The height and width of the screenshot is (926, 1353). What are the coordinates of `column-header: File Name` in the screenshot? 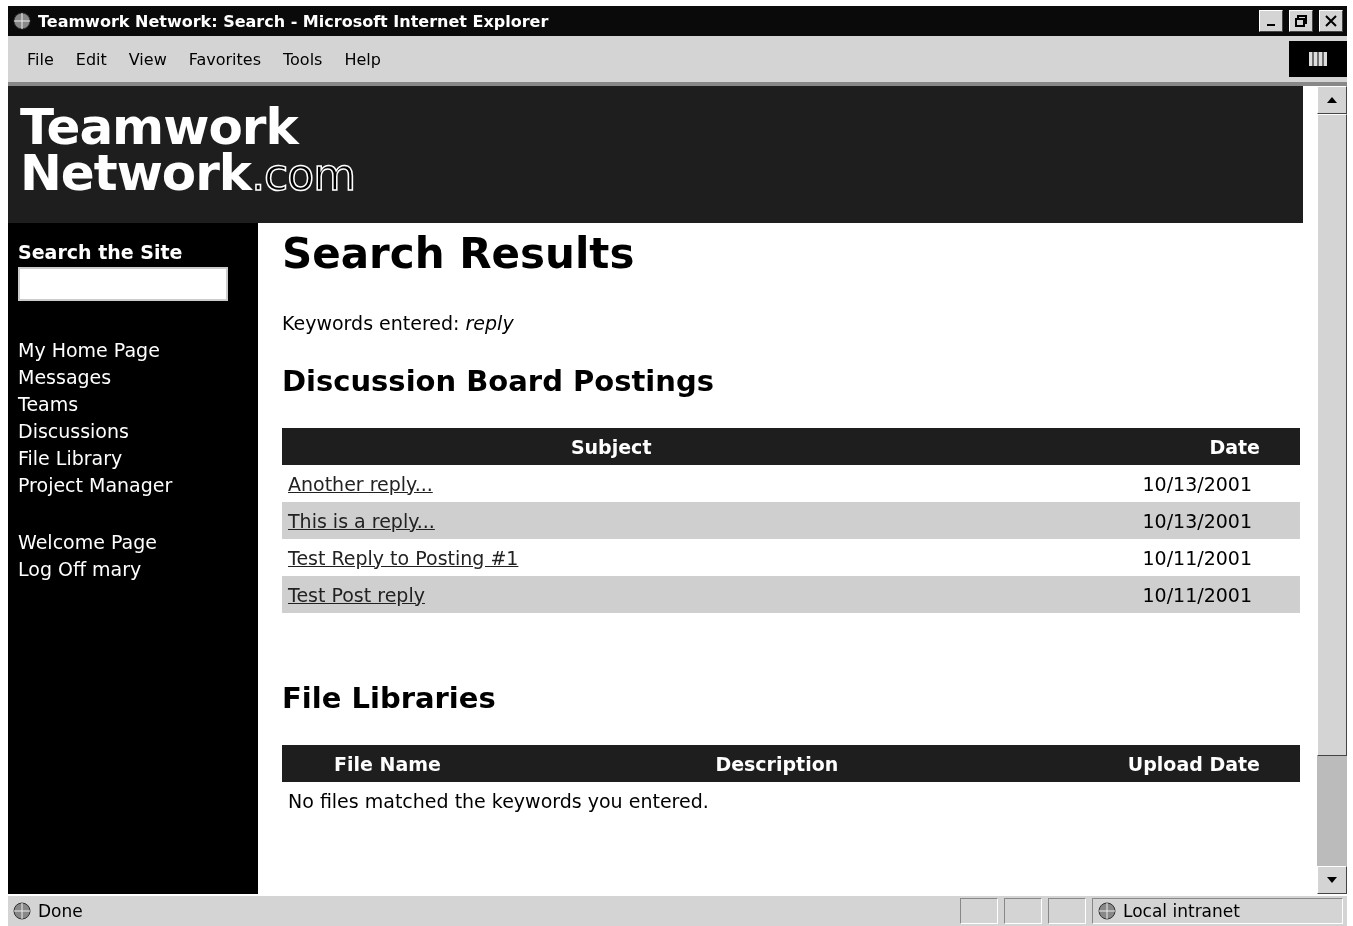 It's located at (441, 763).